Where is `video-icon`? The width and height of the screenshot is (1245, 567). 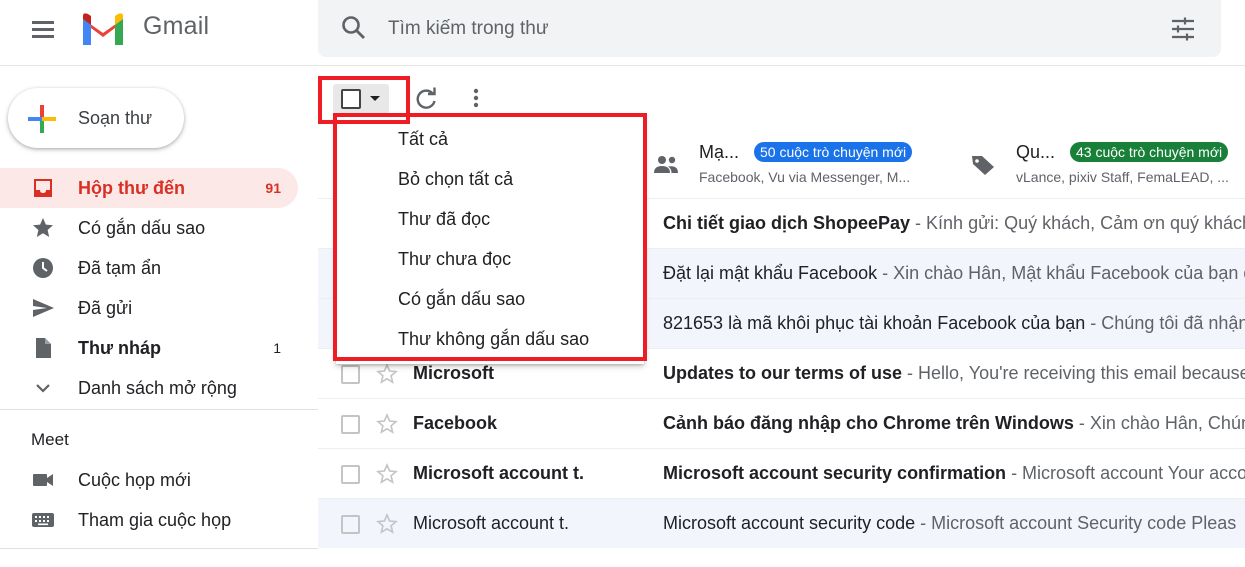
video-icon is located at coordinates (43, 480).